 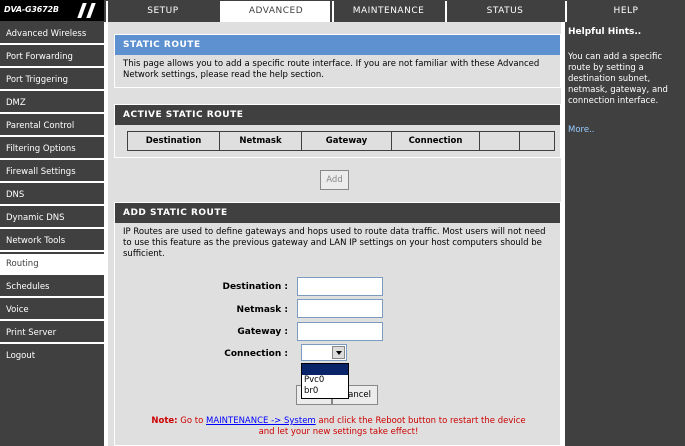 I want to click on column-header-edit, so click(x=500, y=141).